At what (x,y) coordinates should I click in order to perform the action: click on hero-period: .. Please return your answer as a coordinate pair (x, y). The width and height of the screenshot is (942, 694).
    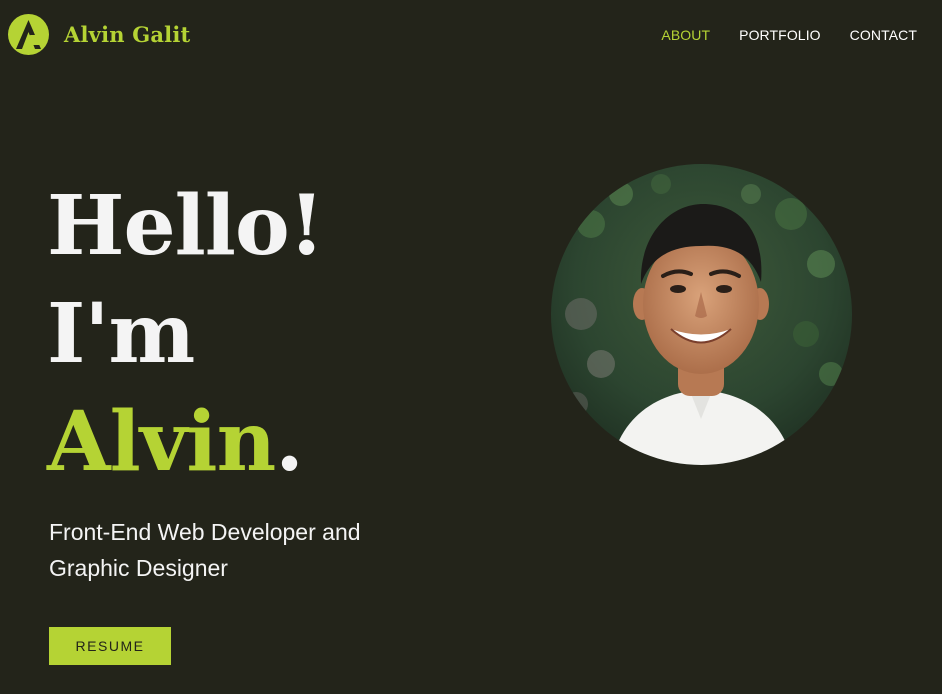
    Looking at the image, I should click on (289, 442).